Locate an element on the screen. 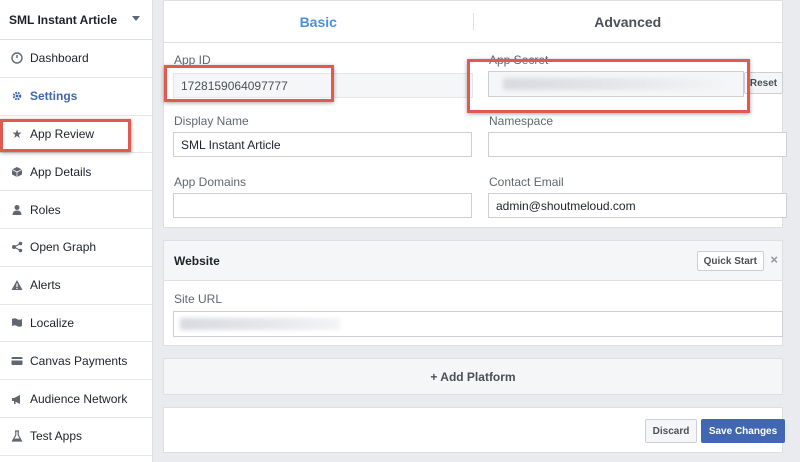 The image size is (800, 462). sidebar-item-label: Dashboard is located at coordinates (59, 58).